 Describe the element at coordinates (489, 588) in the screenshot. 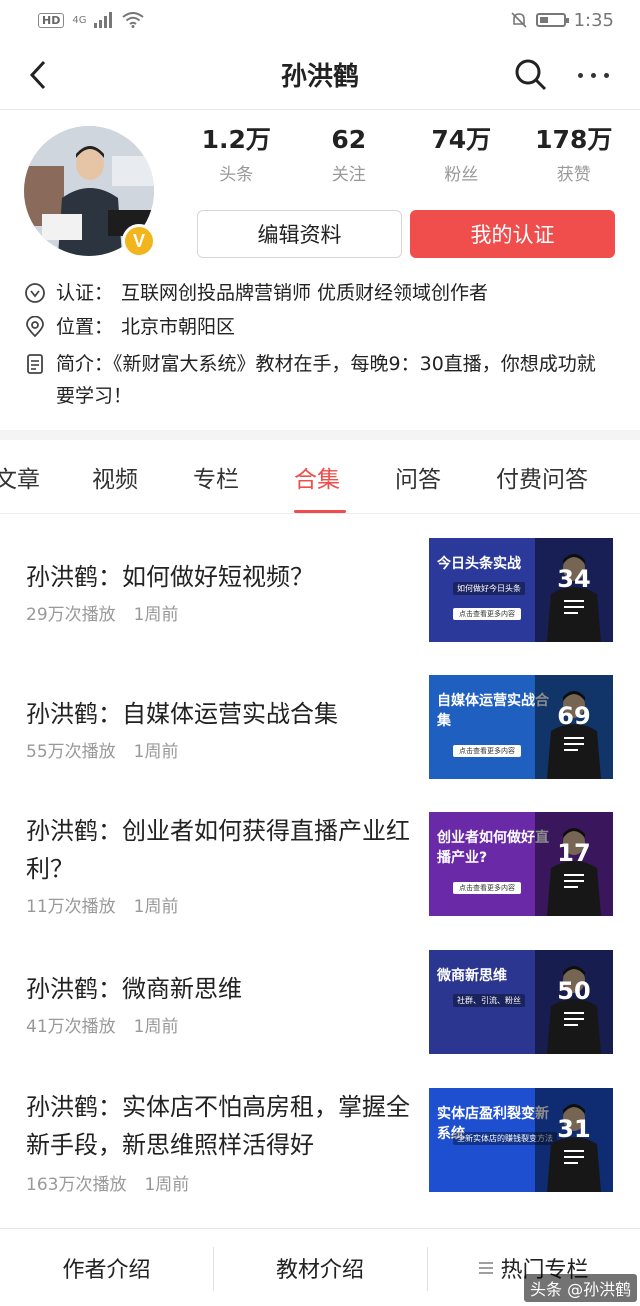

I see `thumbnail-subtitle: 如何做好今日头条` at that location.